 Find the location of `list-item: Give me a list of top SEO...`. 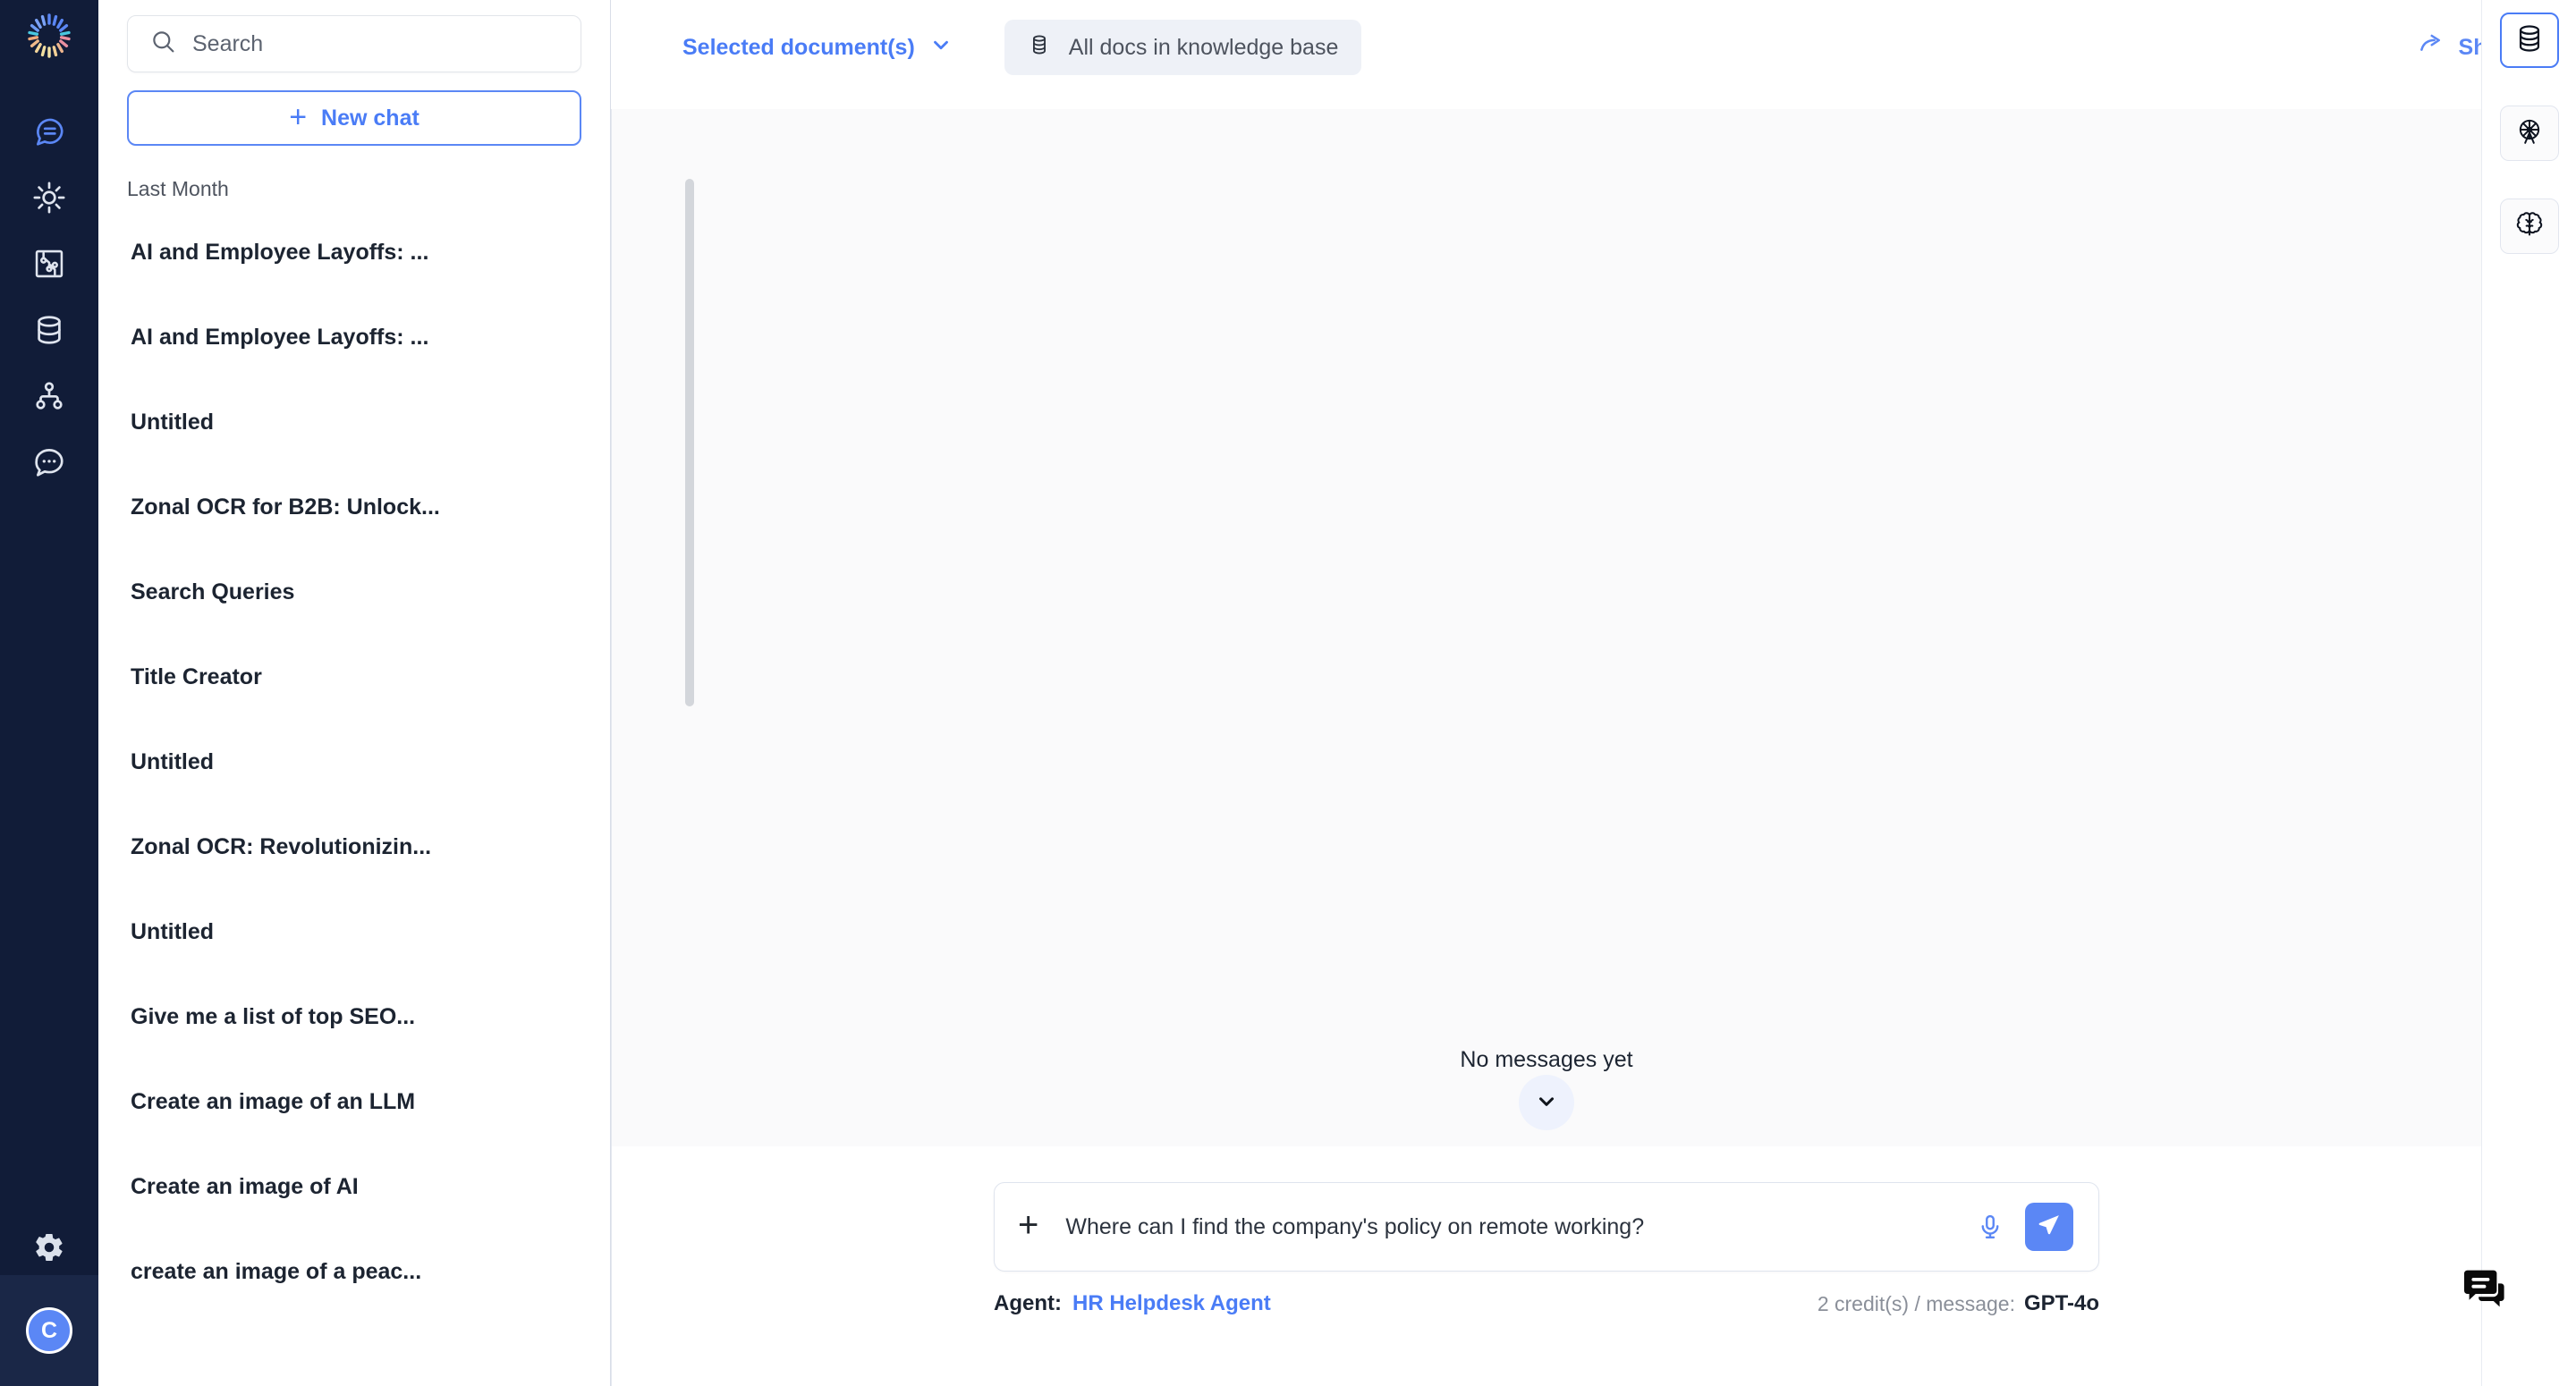

list-item: Give me a list of top SEO... is located at coordinates (354, 1018).